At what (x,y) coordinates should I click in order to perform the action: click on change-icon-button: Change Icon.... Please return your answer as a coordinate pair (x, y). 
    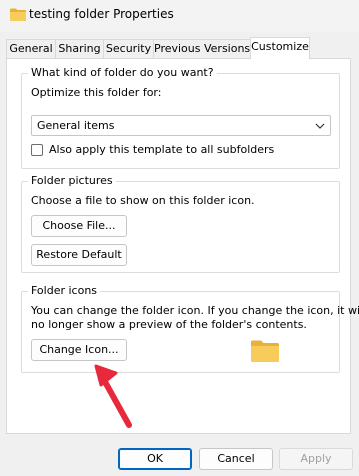
    Looking at the image, I should click on (79, 350).